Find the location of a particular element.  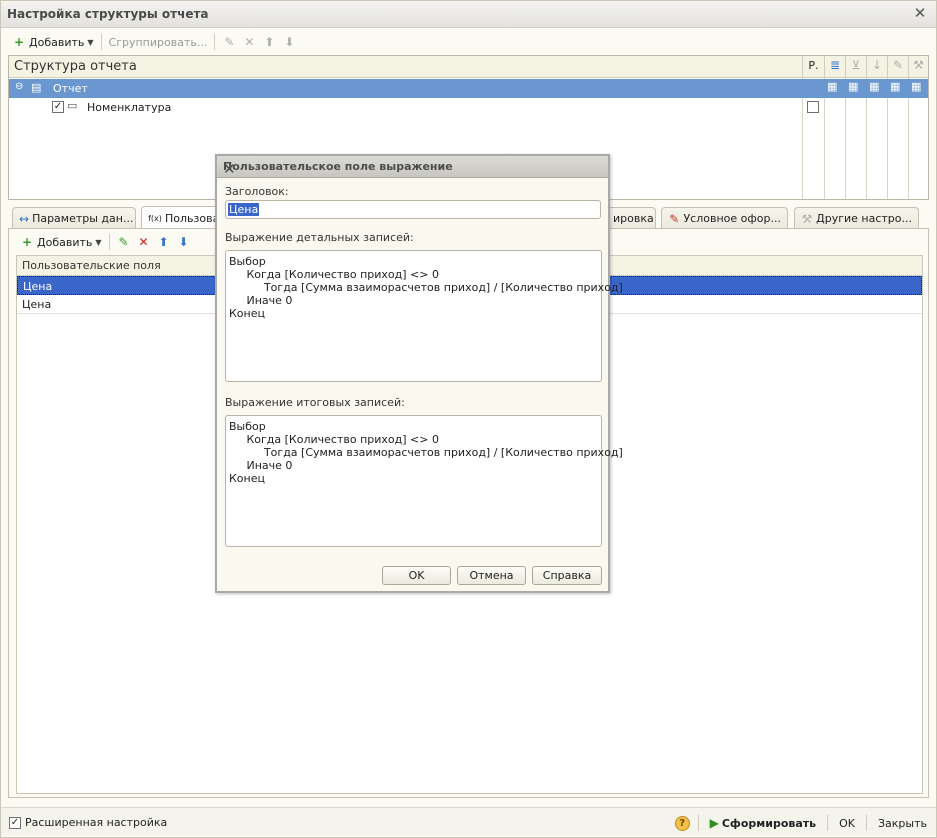

r-checkbox is located at coordinates (813, 107).